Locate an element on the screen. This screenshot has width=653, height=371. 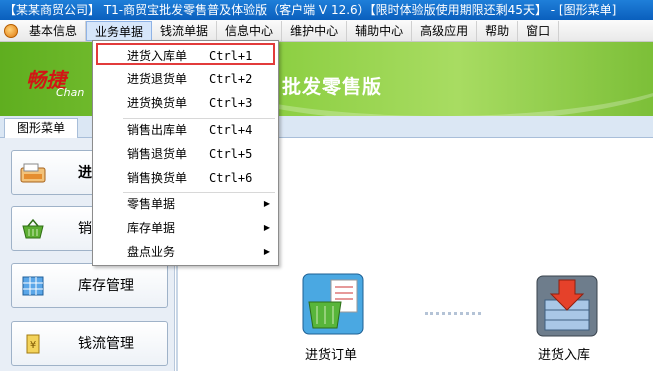
nav-sales-label: 销 is located at coordinates (85, 229).